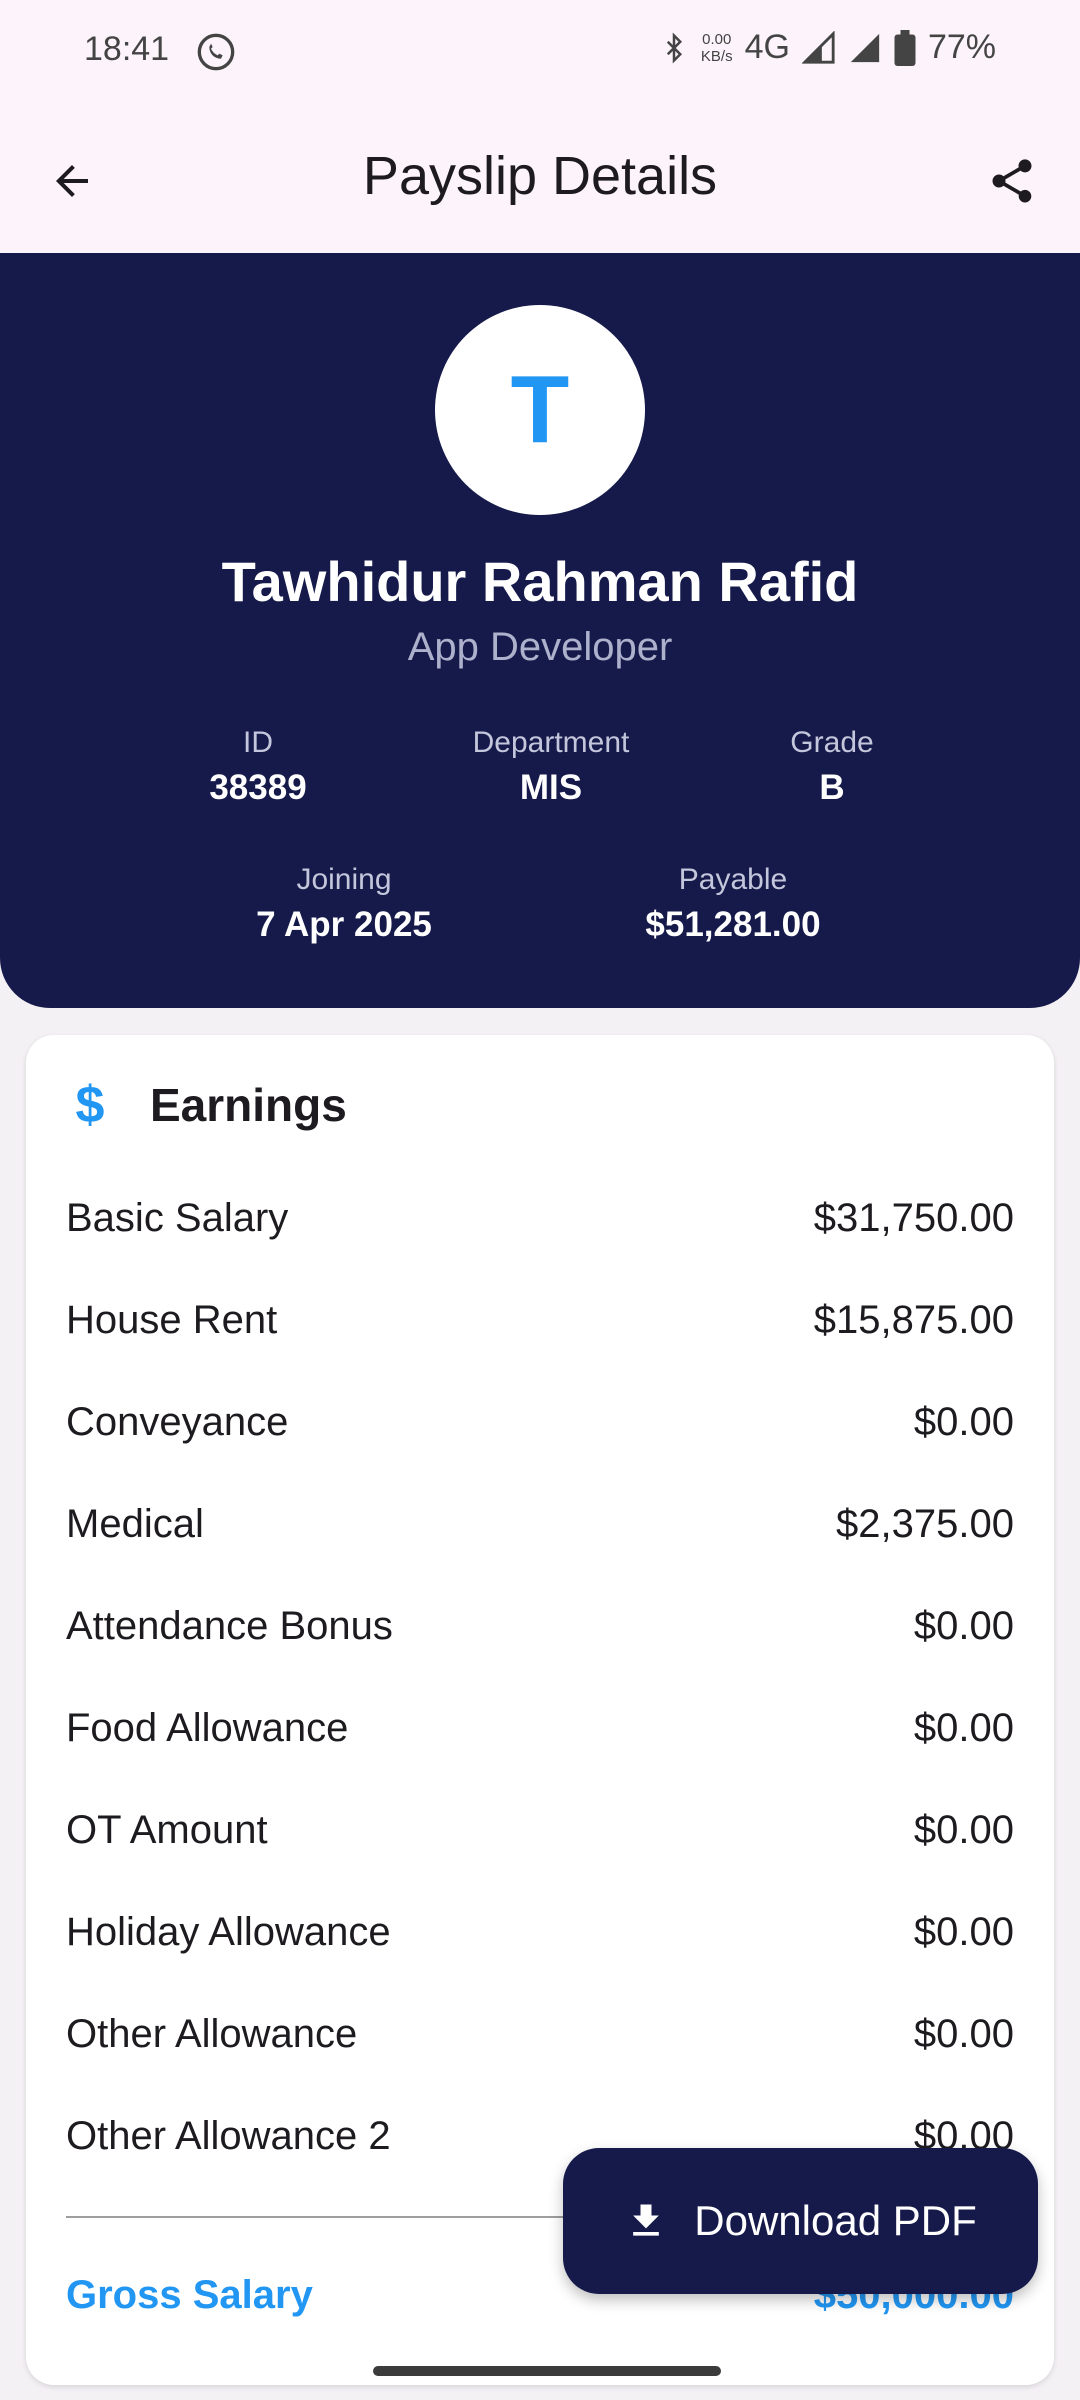 The image size is (1080, 2400). I want to click on bluetooth-icon, so click(674, 47).